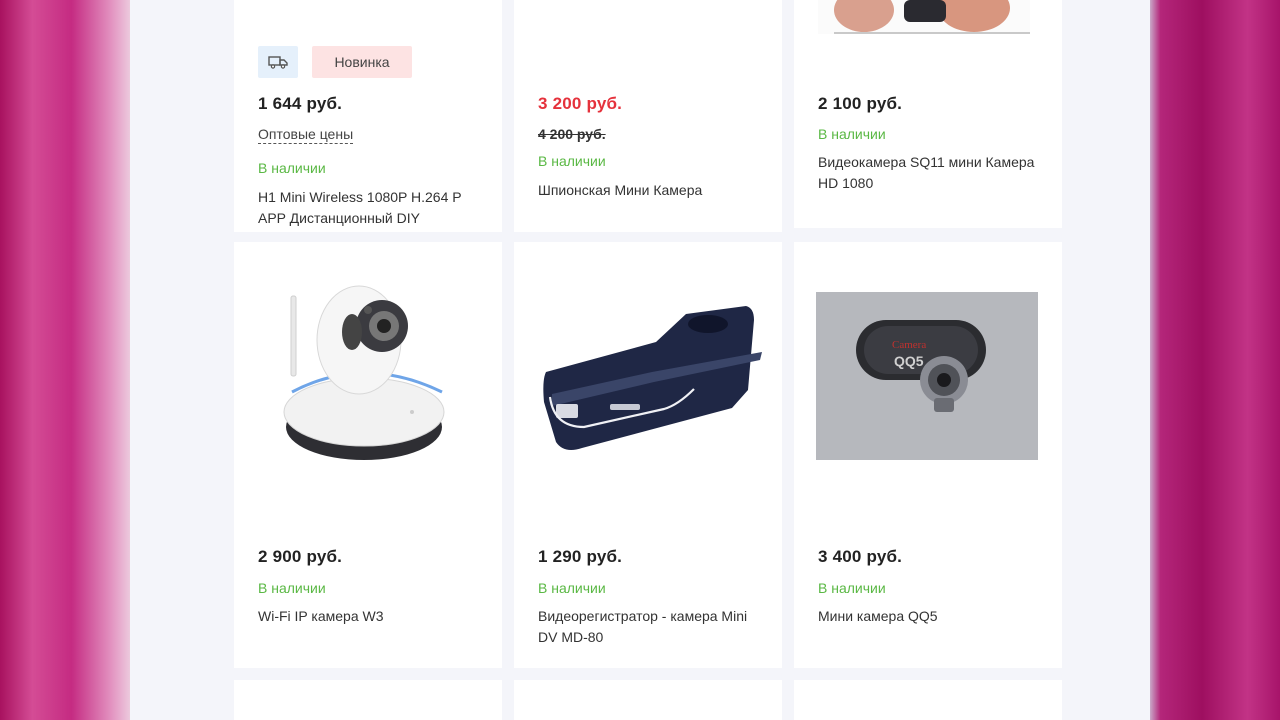 This screenshot has height=720, width=1280. I want to click on product-price: 3 400 руб., so click(860, 556).